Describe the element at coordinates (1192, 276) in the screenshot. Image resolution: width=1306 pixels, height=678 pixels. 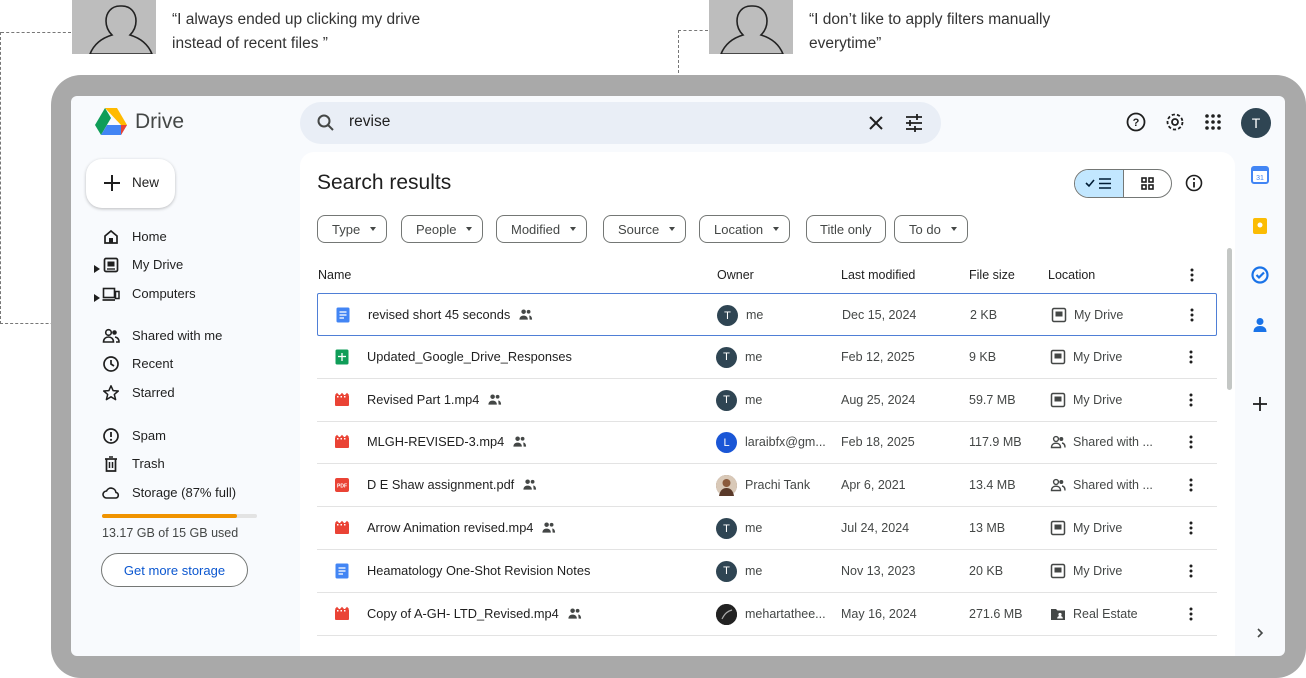
I see `column-options-icon` at that location.